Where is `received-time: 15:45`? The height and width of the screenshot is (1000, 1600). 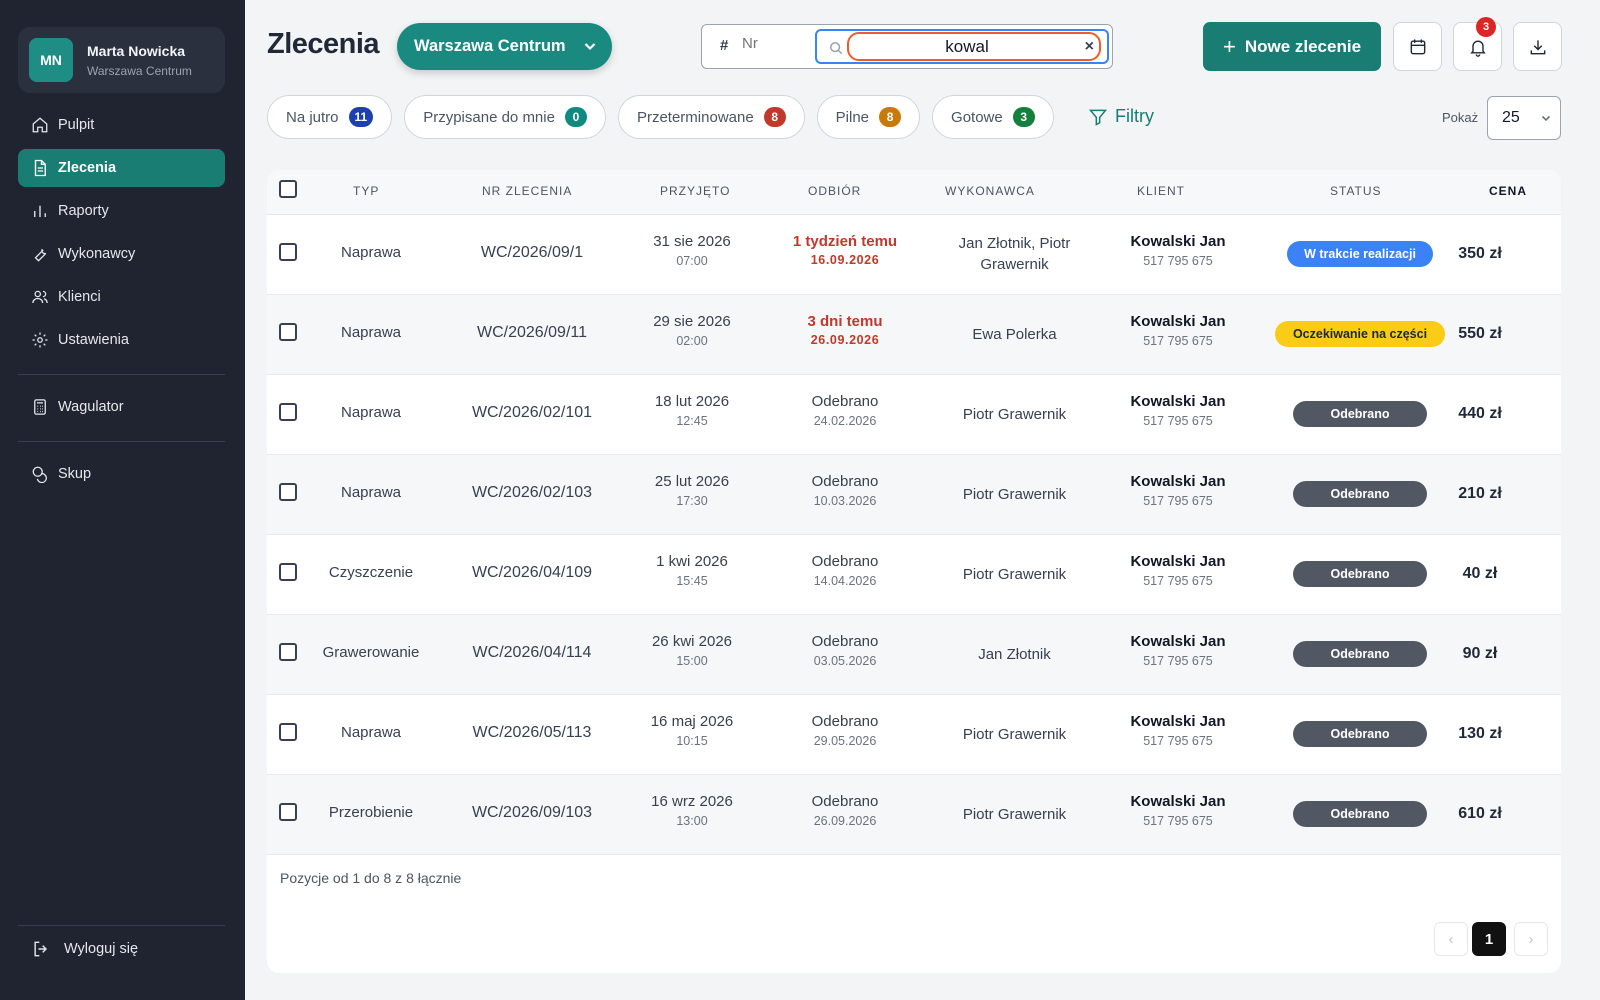
received-time: 15:45 is located at coordinates (692, 581).